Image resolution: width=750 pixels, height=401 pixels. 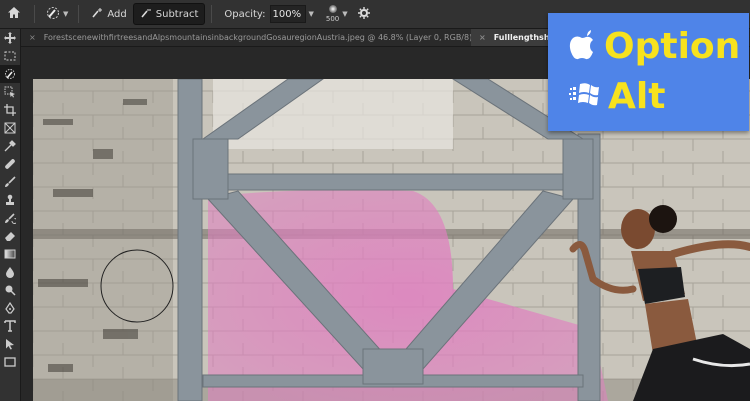 I want to click on path-select-tool, so click(x=10, y=344).